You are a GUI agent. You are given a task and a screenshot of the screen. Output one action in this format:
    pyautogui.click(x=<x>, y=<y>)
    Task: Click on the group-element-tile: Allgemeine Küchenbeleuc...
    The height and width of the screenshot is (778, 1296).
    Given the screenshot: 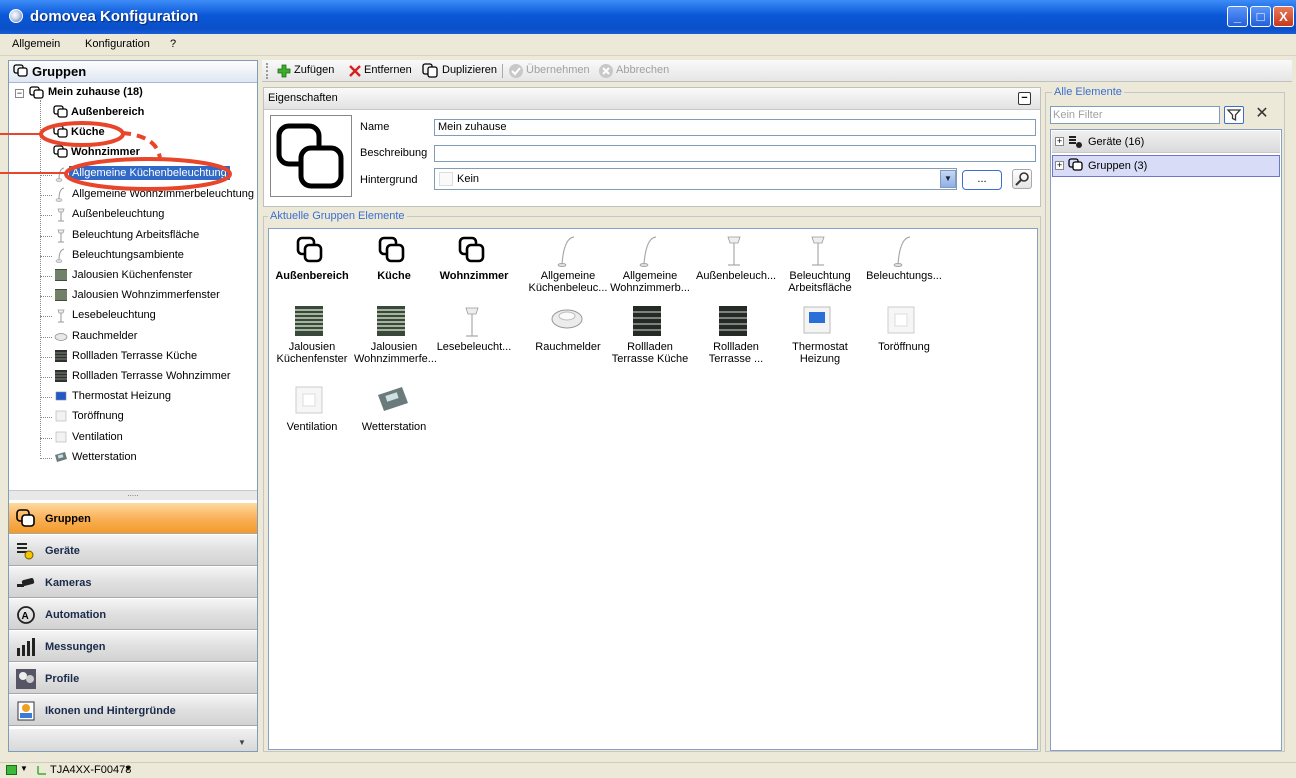 What is the action you would take?
    pyautogui.click(x=568, y=267)
    